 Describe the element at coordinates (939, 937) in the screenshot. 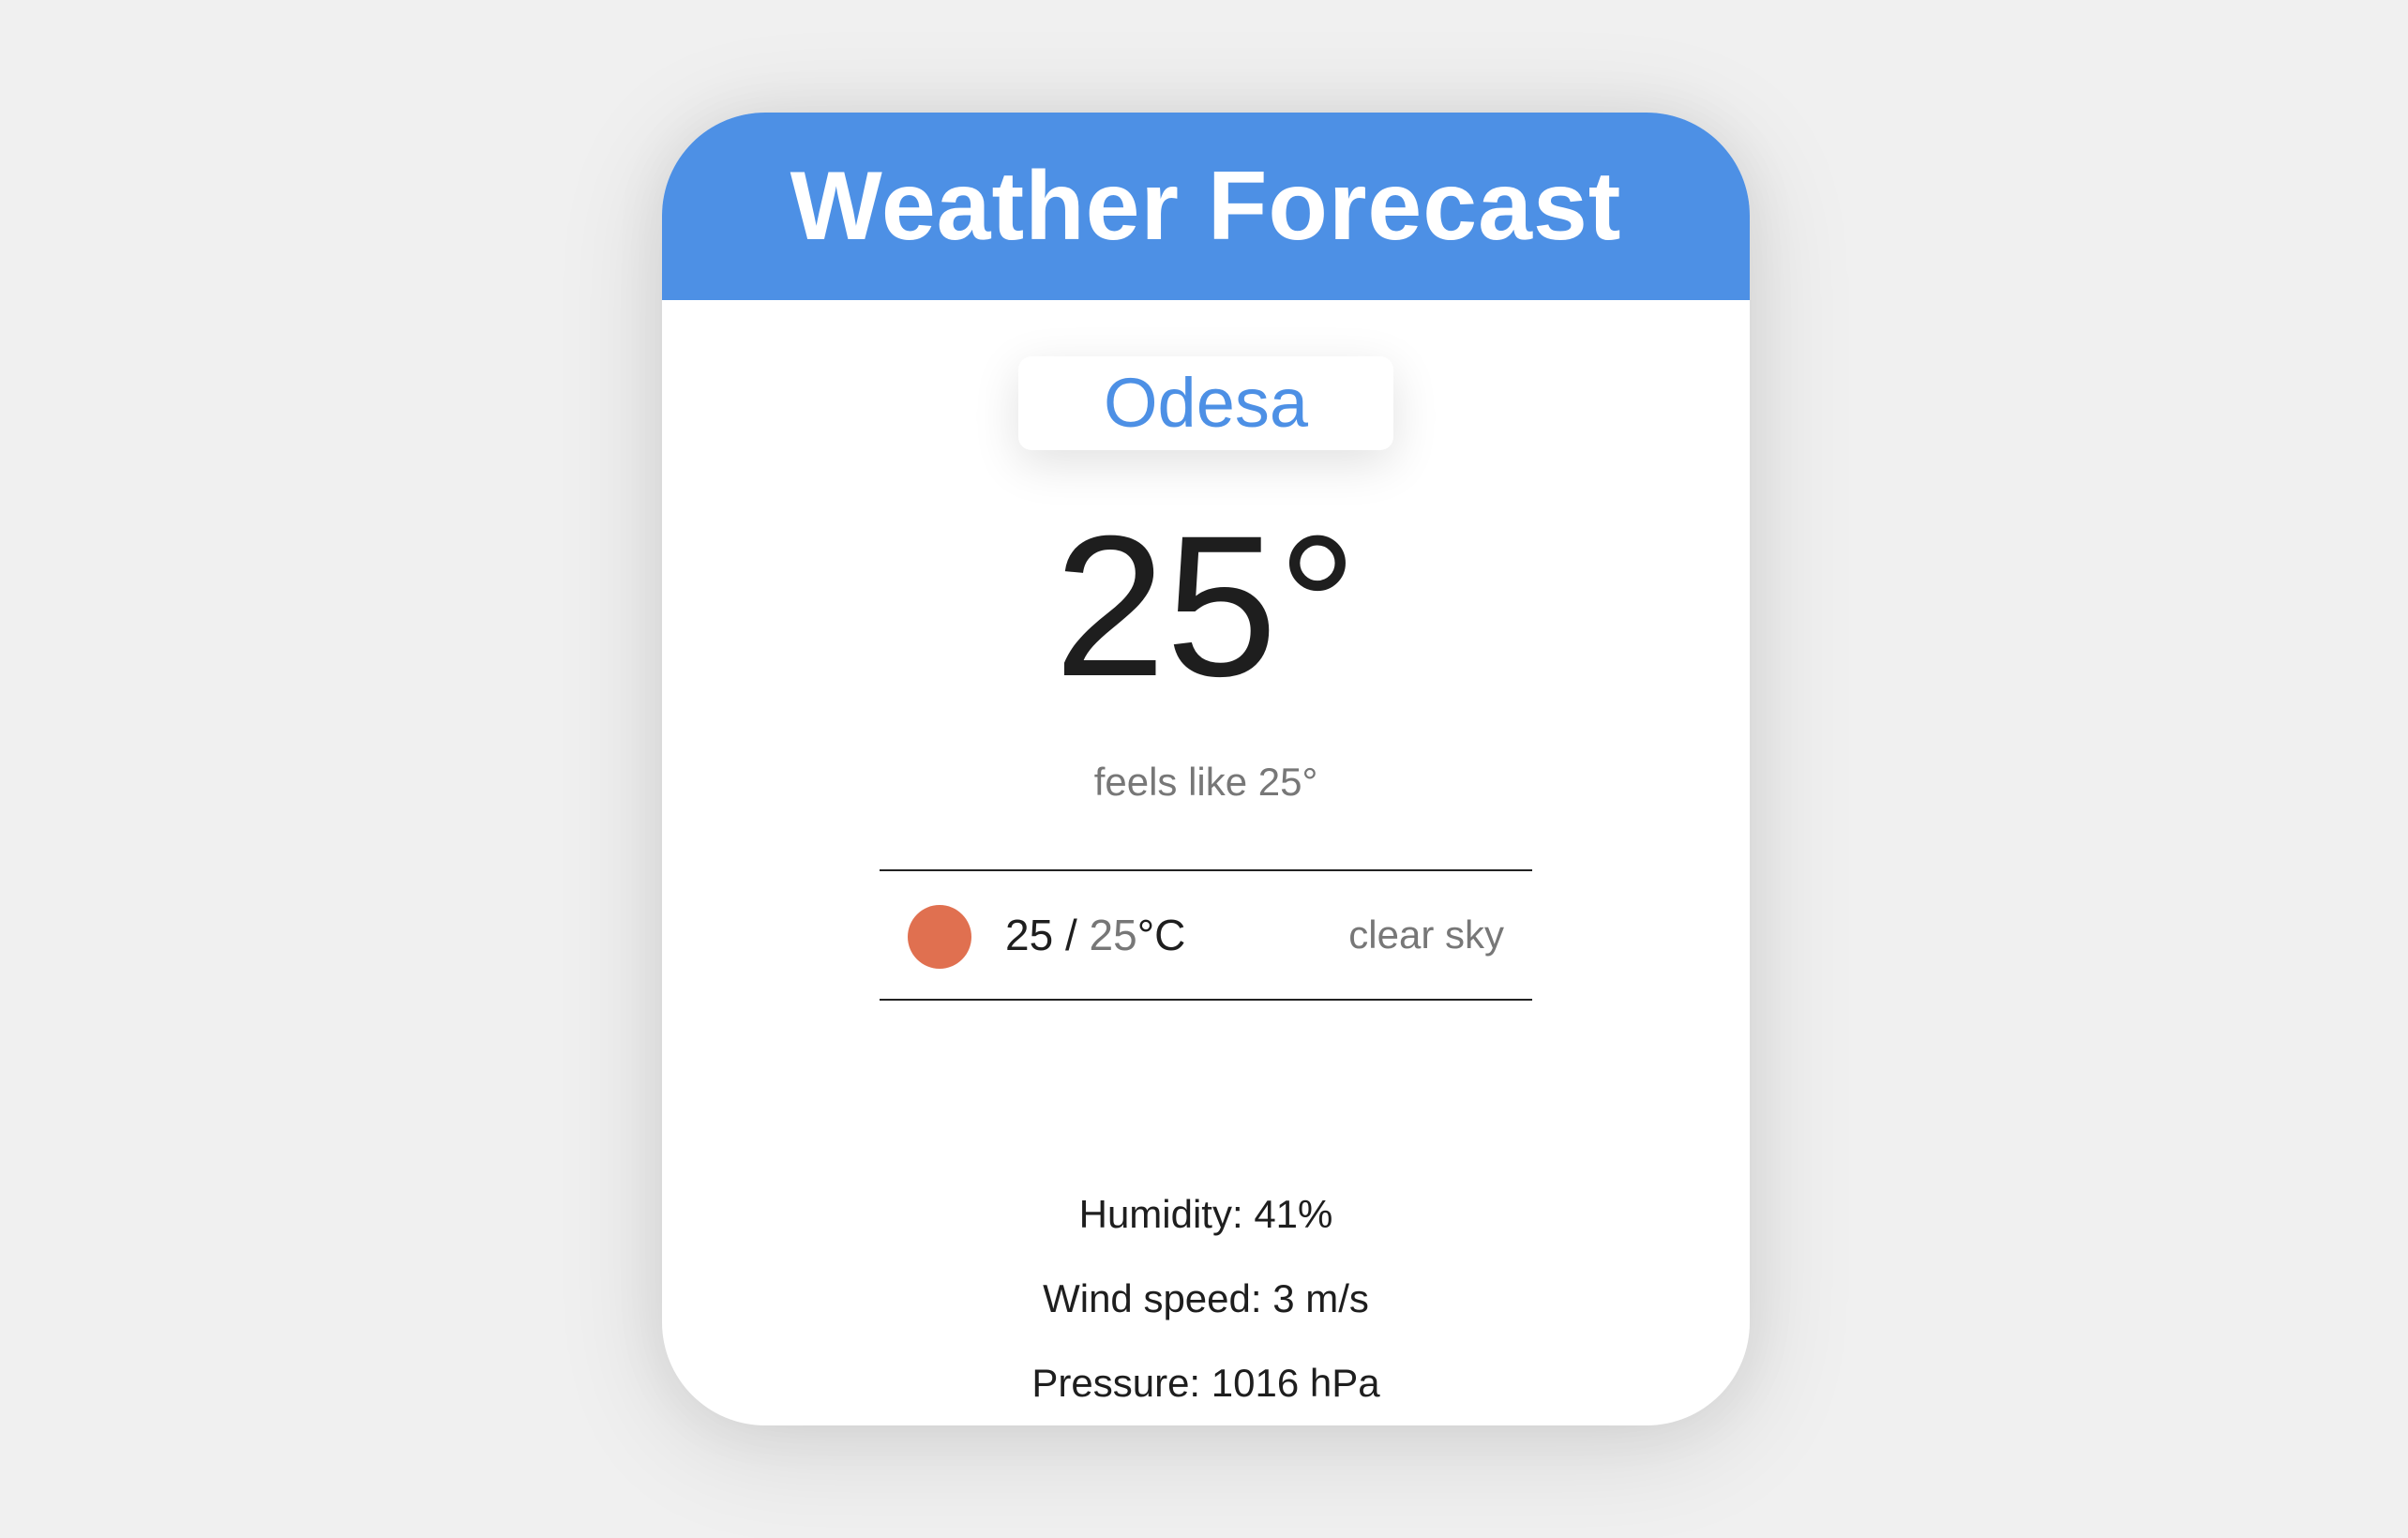

I see `sun-icon` at that location.